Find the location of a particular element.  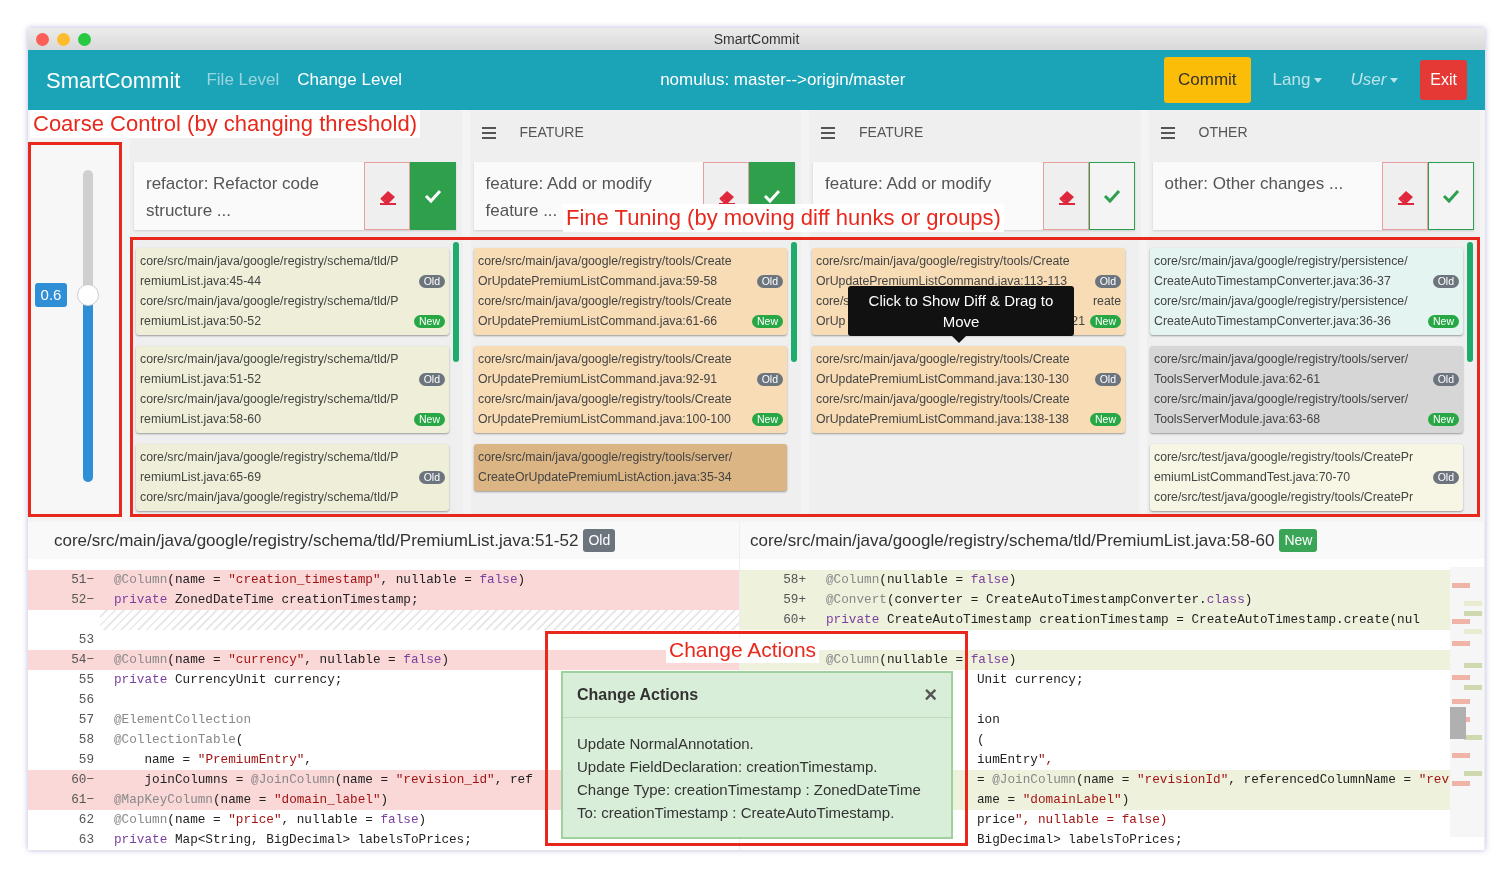

slider-value: 0.6 is located at coordinates (51, 294).